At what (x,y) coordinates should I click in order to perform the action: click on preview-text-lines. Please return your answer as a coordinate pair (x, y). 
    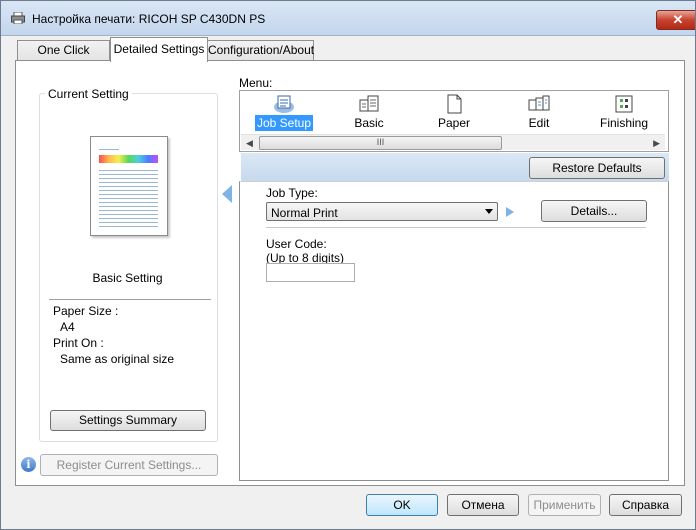
    Looking at the image, I should click on (128, 197).